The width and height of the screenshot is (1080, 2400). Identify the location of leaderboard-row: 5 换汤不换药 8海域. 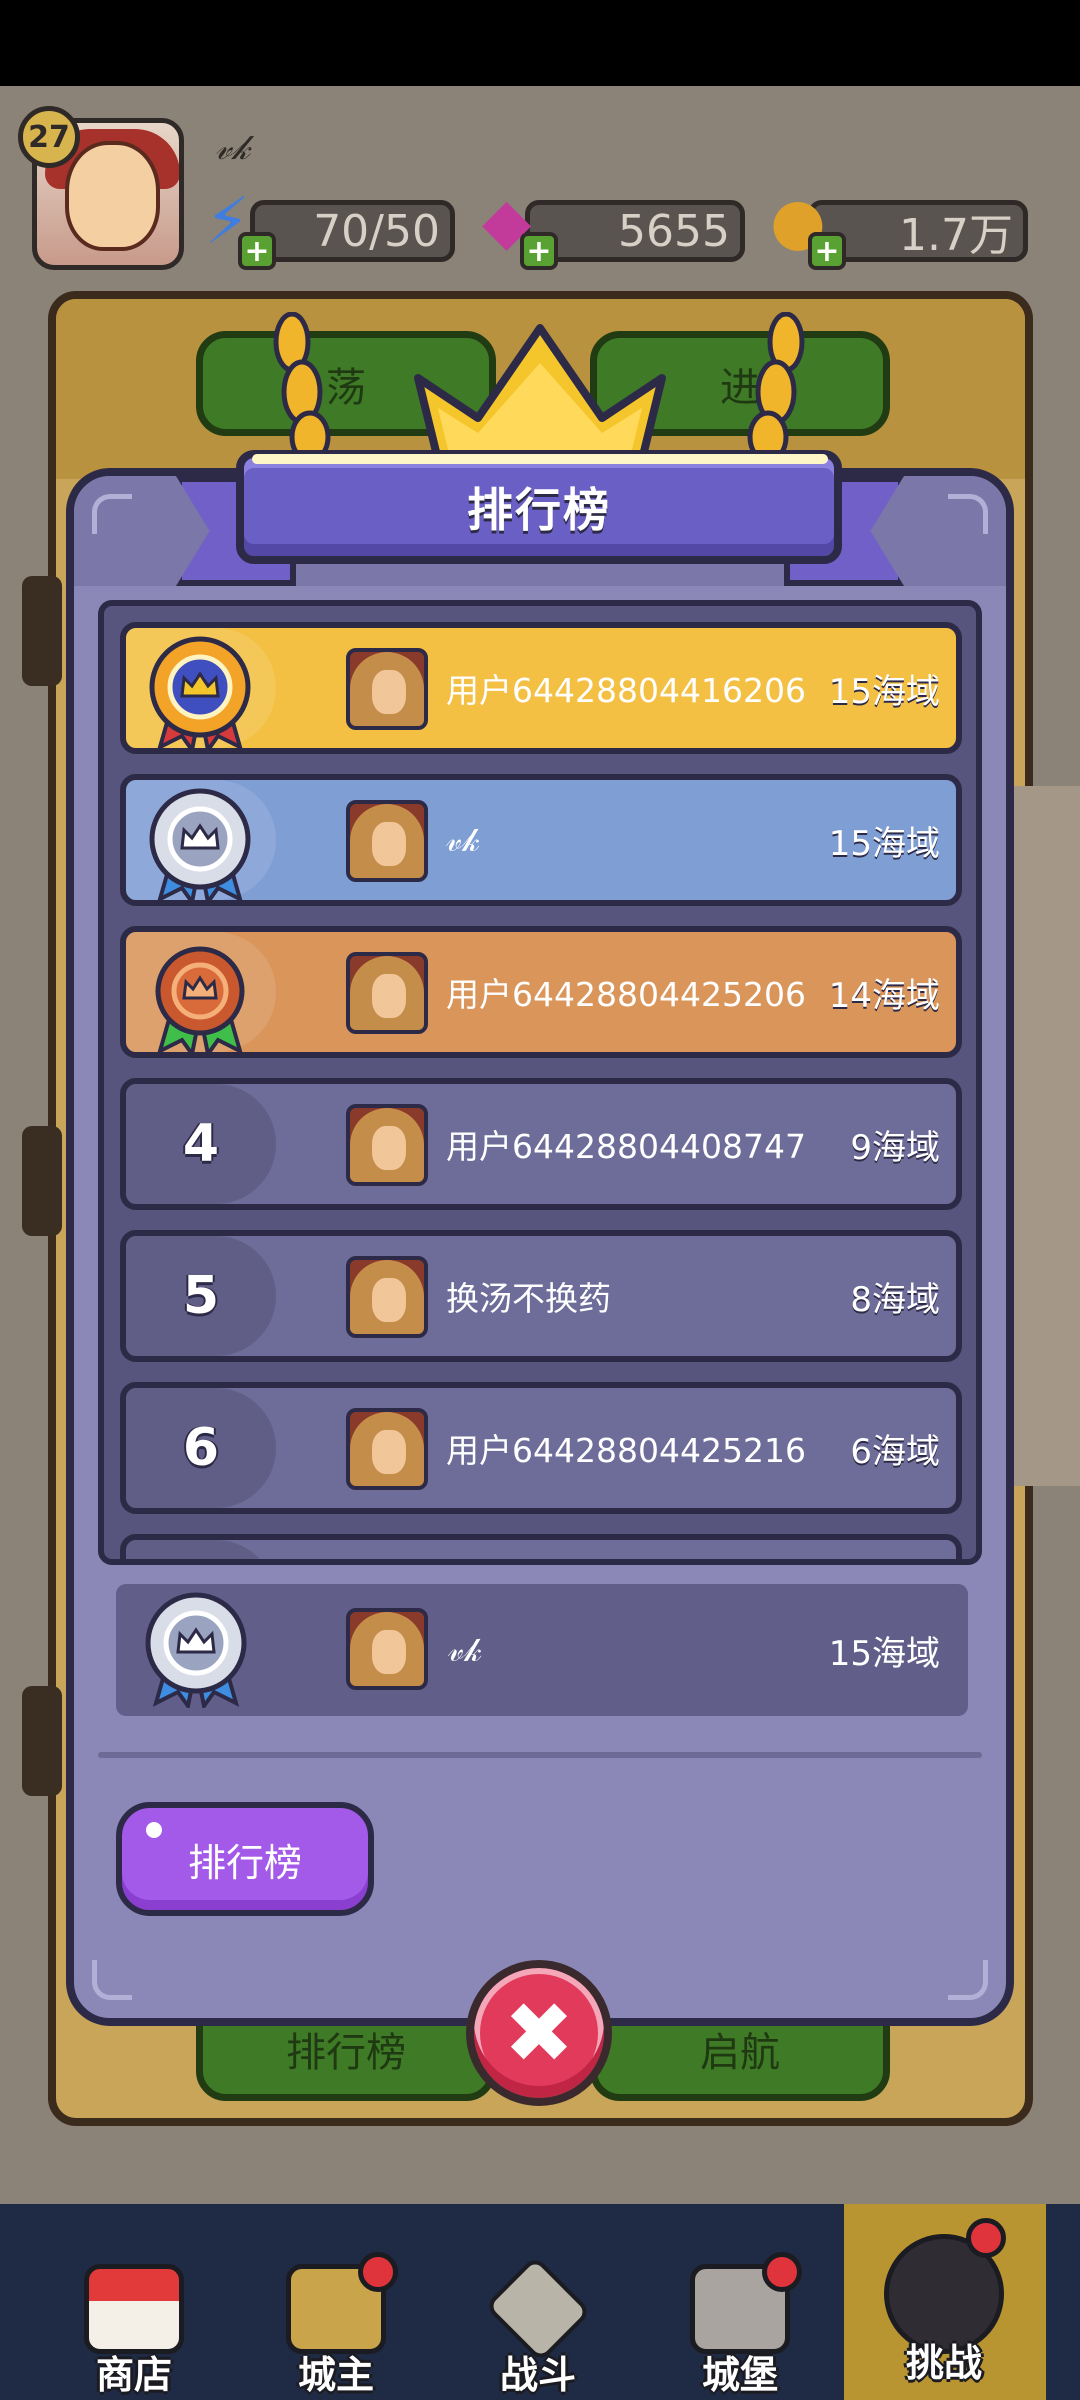
(541, 1296).